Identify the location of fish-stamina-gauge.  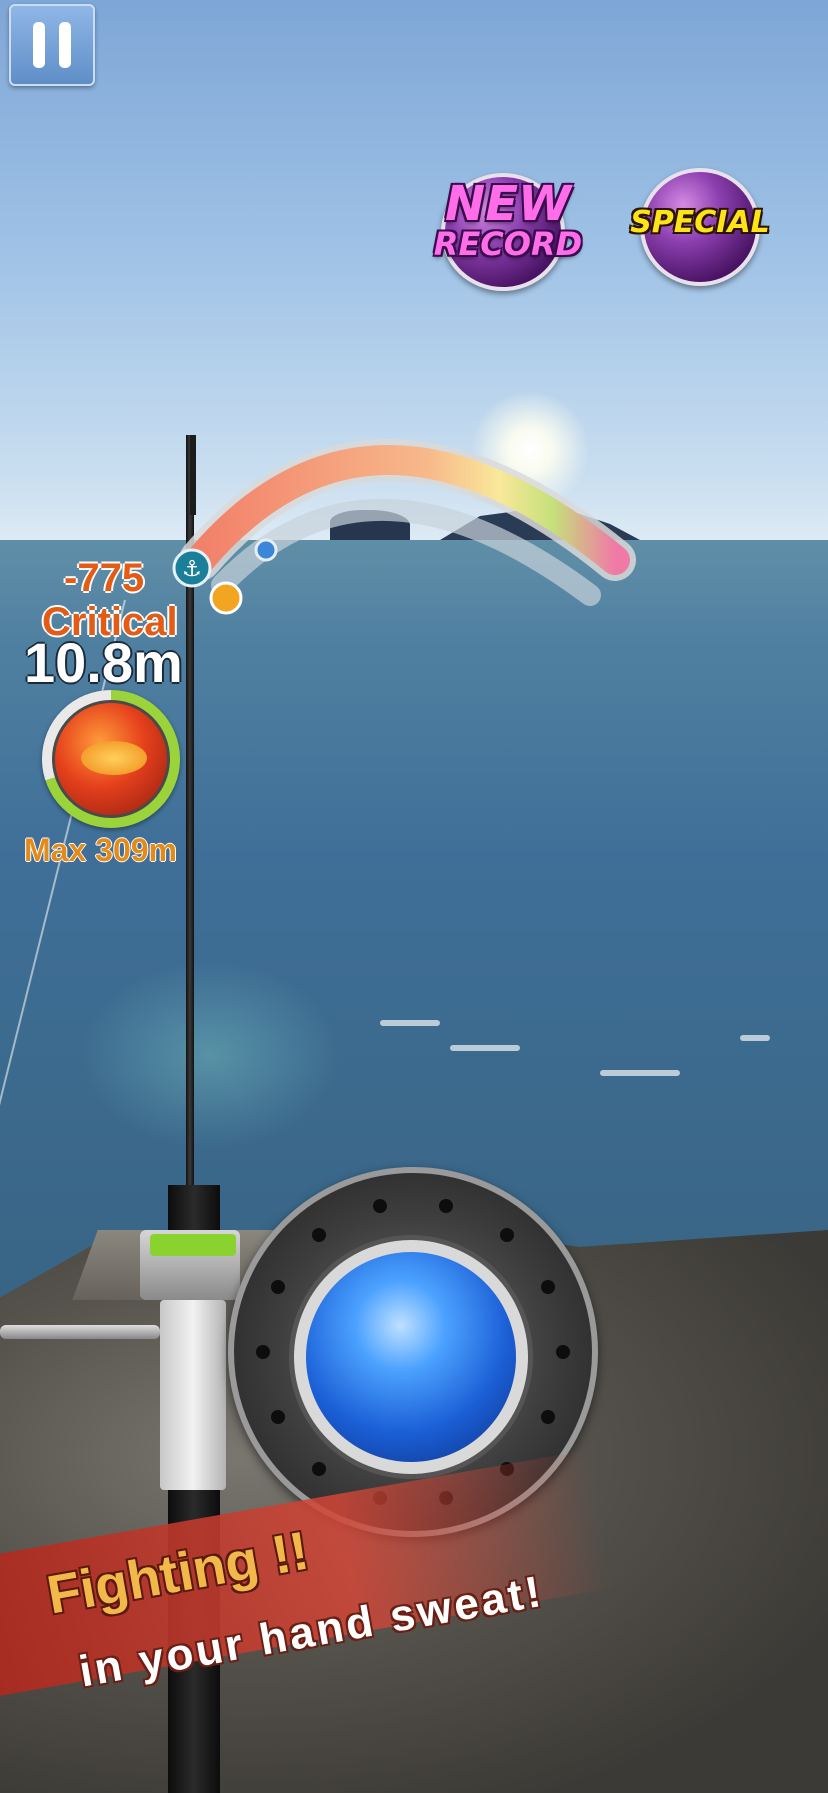
(111, 759).